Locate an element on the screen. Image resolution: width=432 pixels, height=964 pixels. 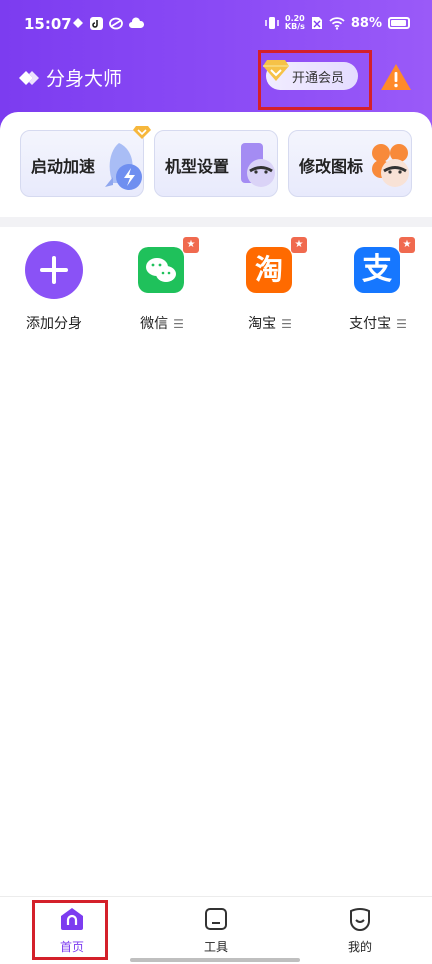
app-label-wechat: 微信 ☰ is located at coordinates (162, 323).